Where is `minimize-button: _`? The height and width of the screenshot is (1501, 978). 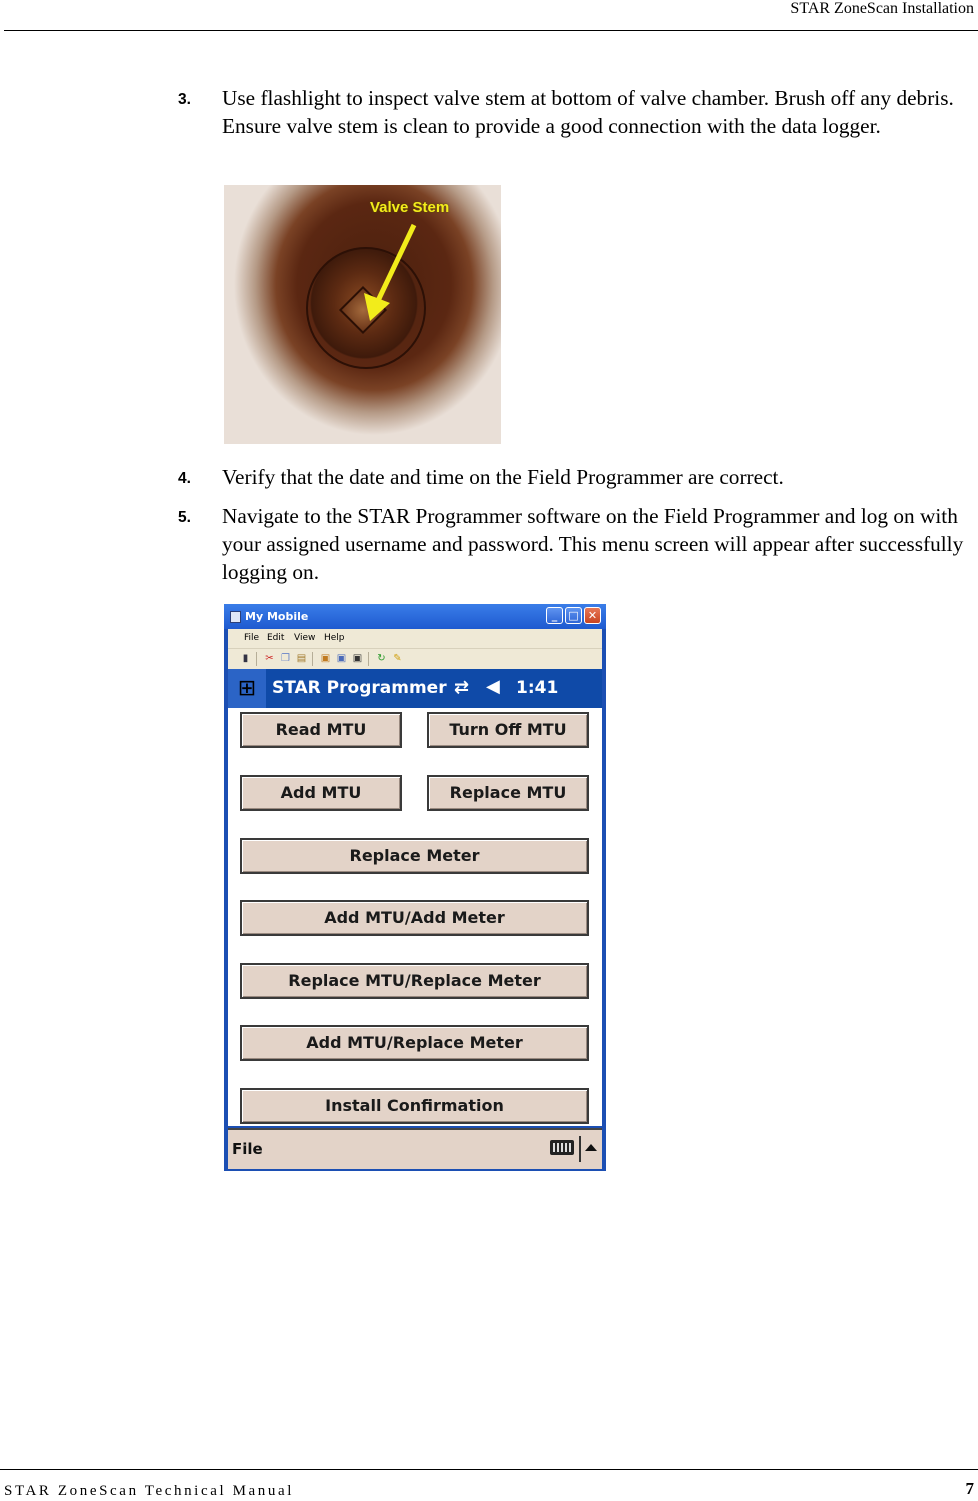
minimize-button: _ is located at coordinates (554, 615).